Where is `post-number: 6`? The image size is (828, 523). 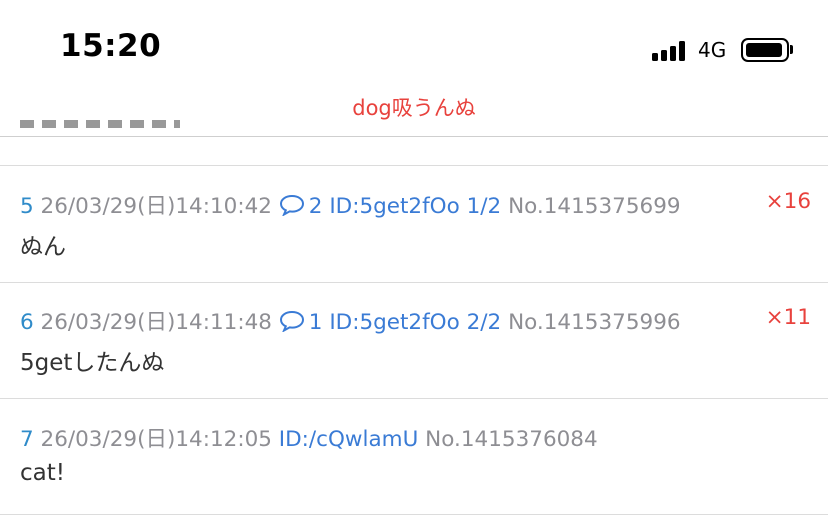
post-number: 6 is located at coordinates (27, 322).